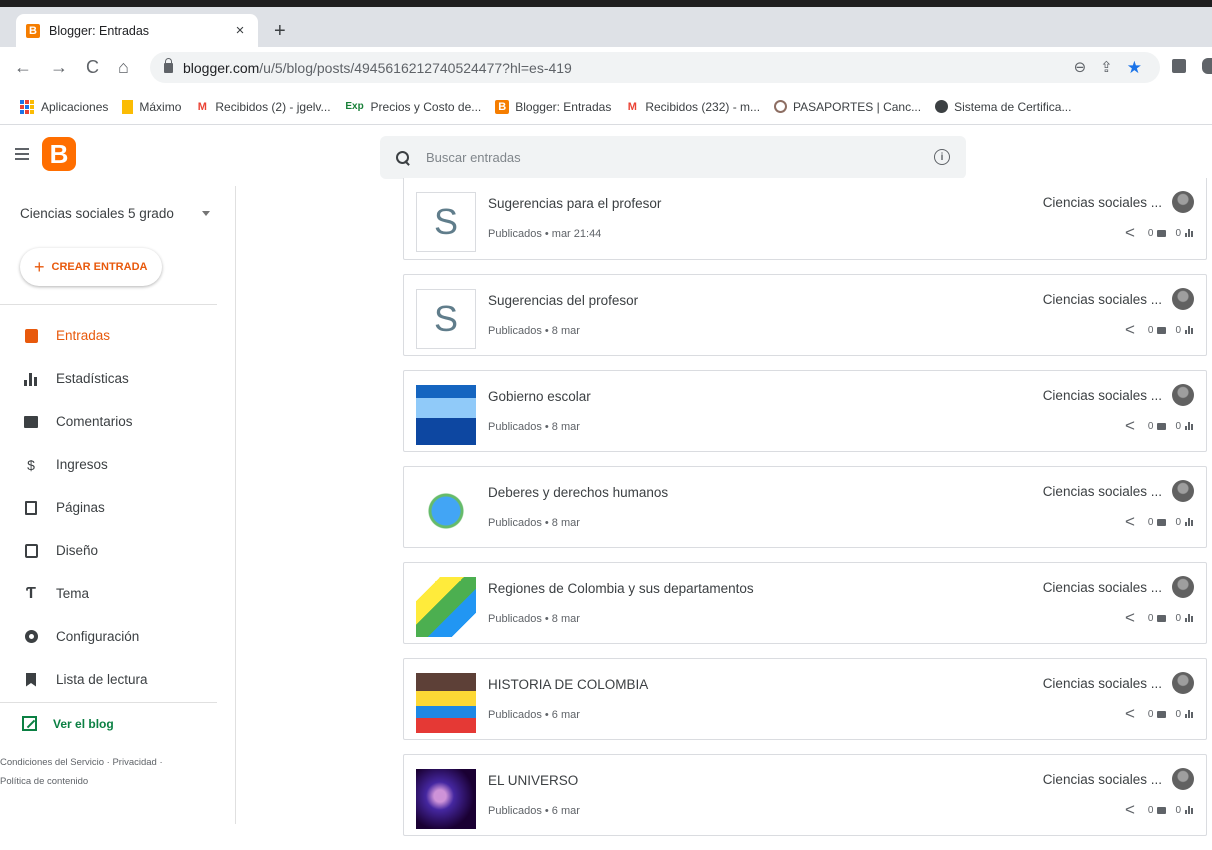 The height and width of the screenshot is (850, 1212). I want to click on sidebar-item-lista-lectura: Lista de lectura, so click(118, 679).